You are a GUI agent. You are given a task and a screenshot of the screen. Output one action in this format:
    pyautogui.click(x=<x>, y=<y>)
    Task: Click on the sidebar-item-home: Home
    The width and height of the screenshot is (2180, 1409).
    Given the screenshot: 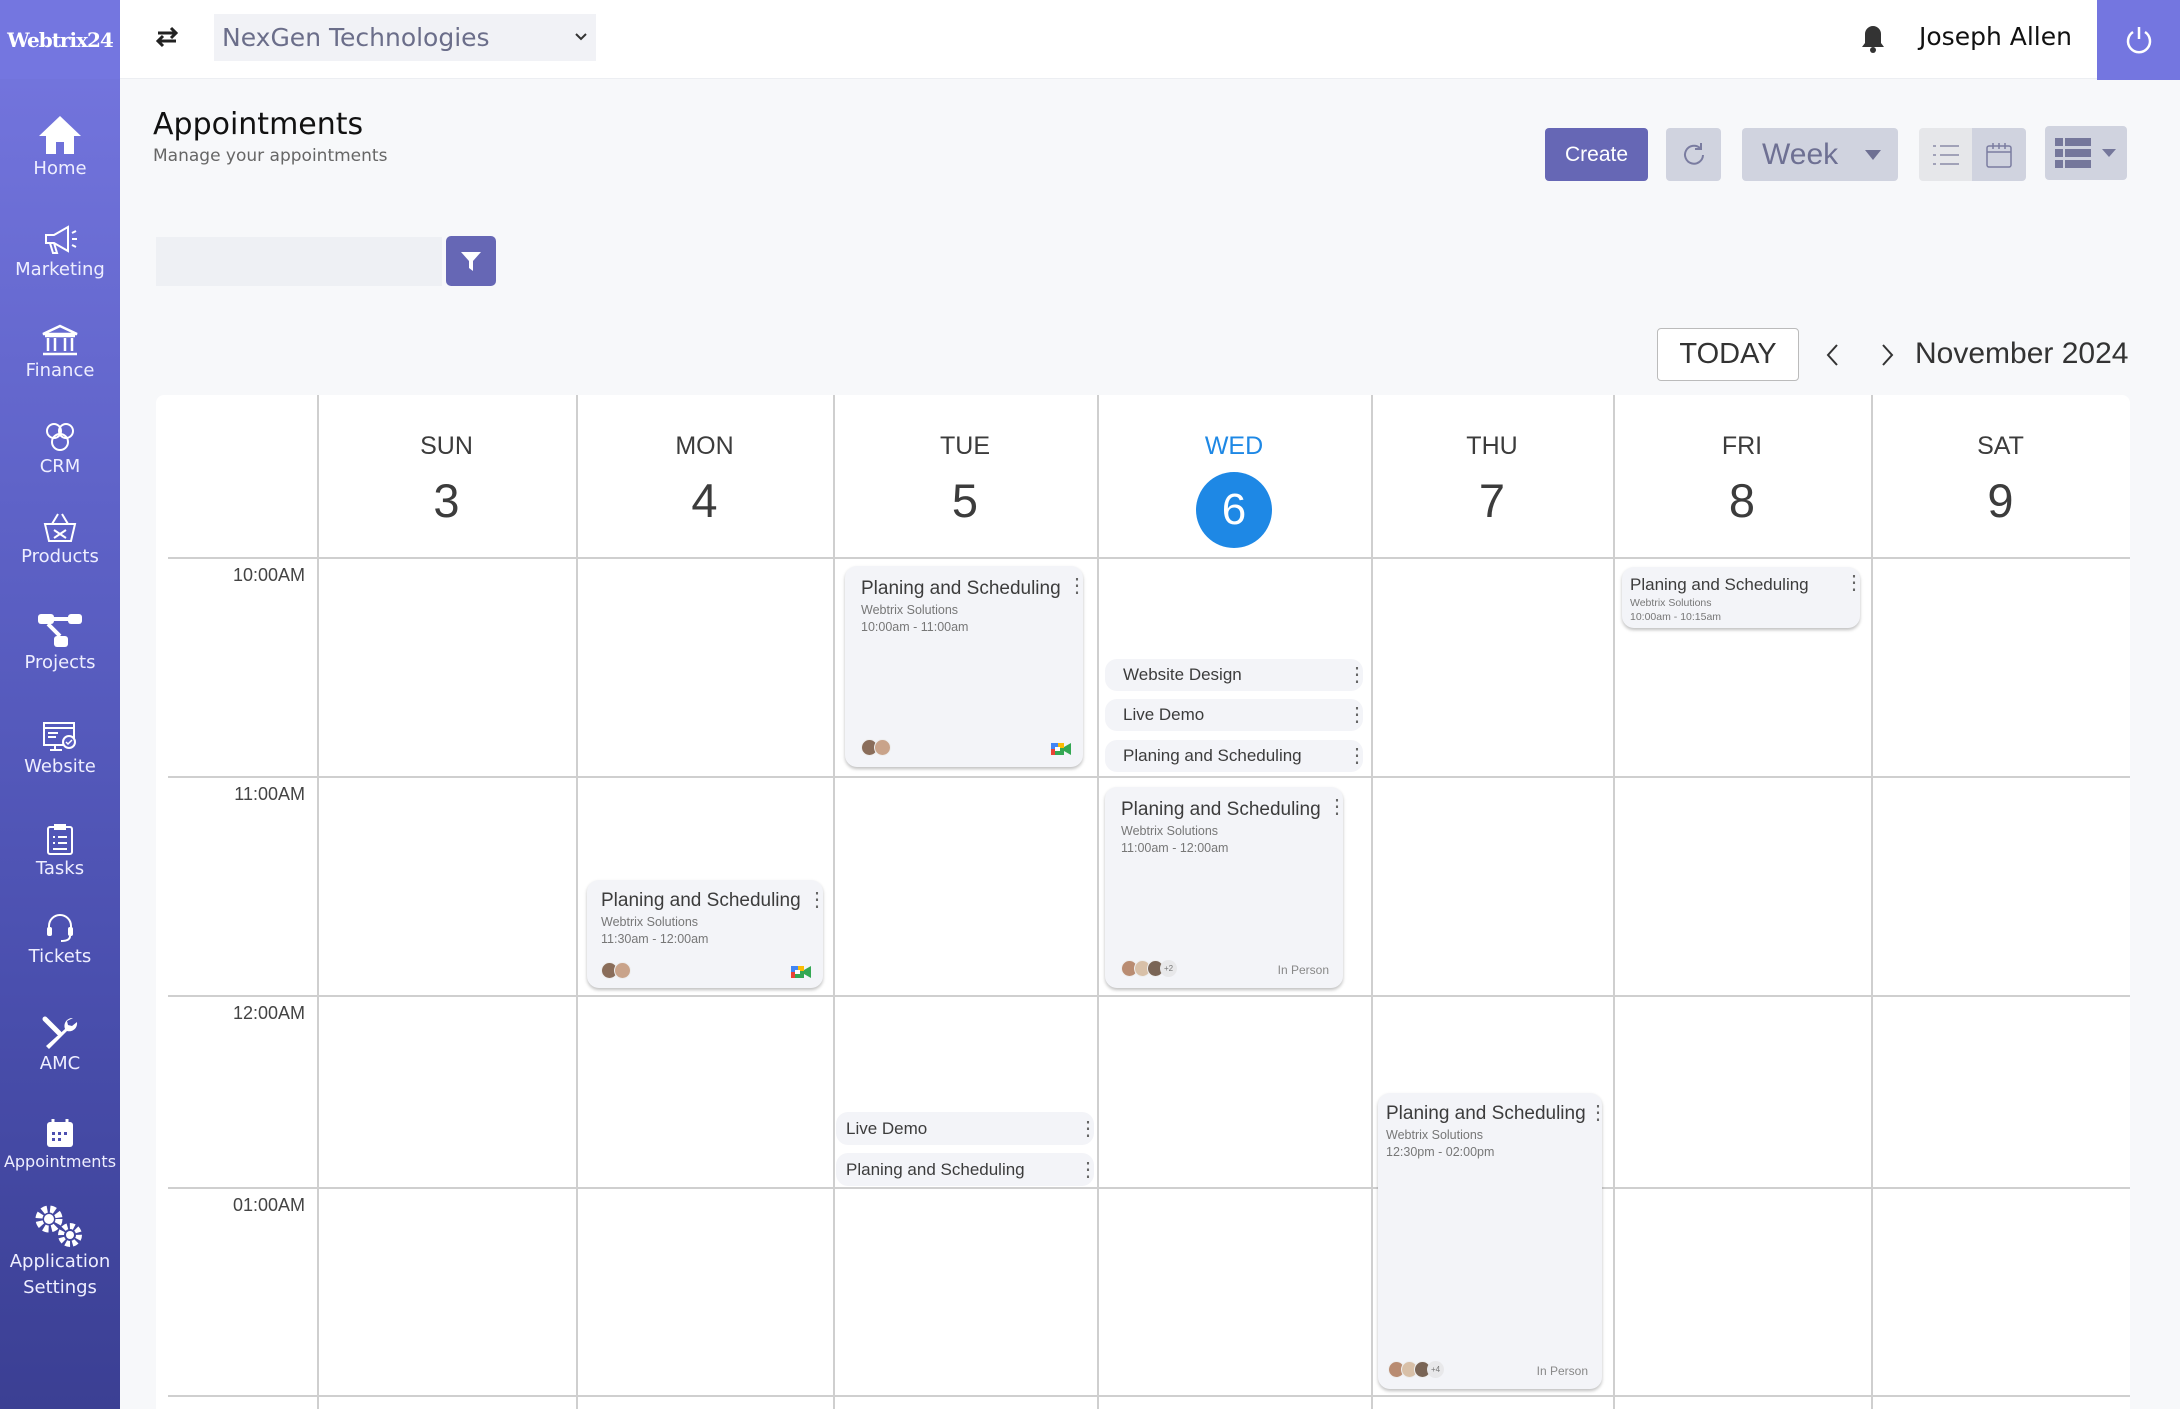 What is the action you would take?
    pyautogui.click(x=60, y=148)
    